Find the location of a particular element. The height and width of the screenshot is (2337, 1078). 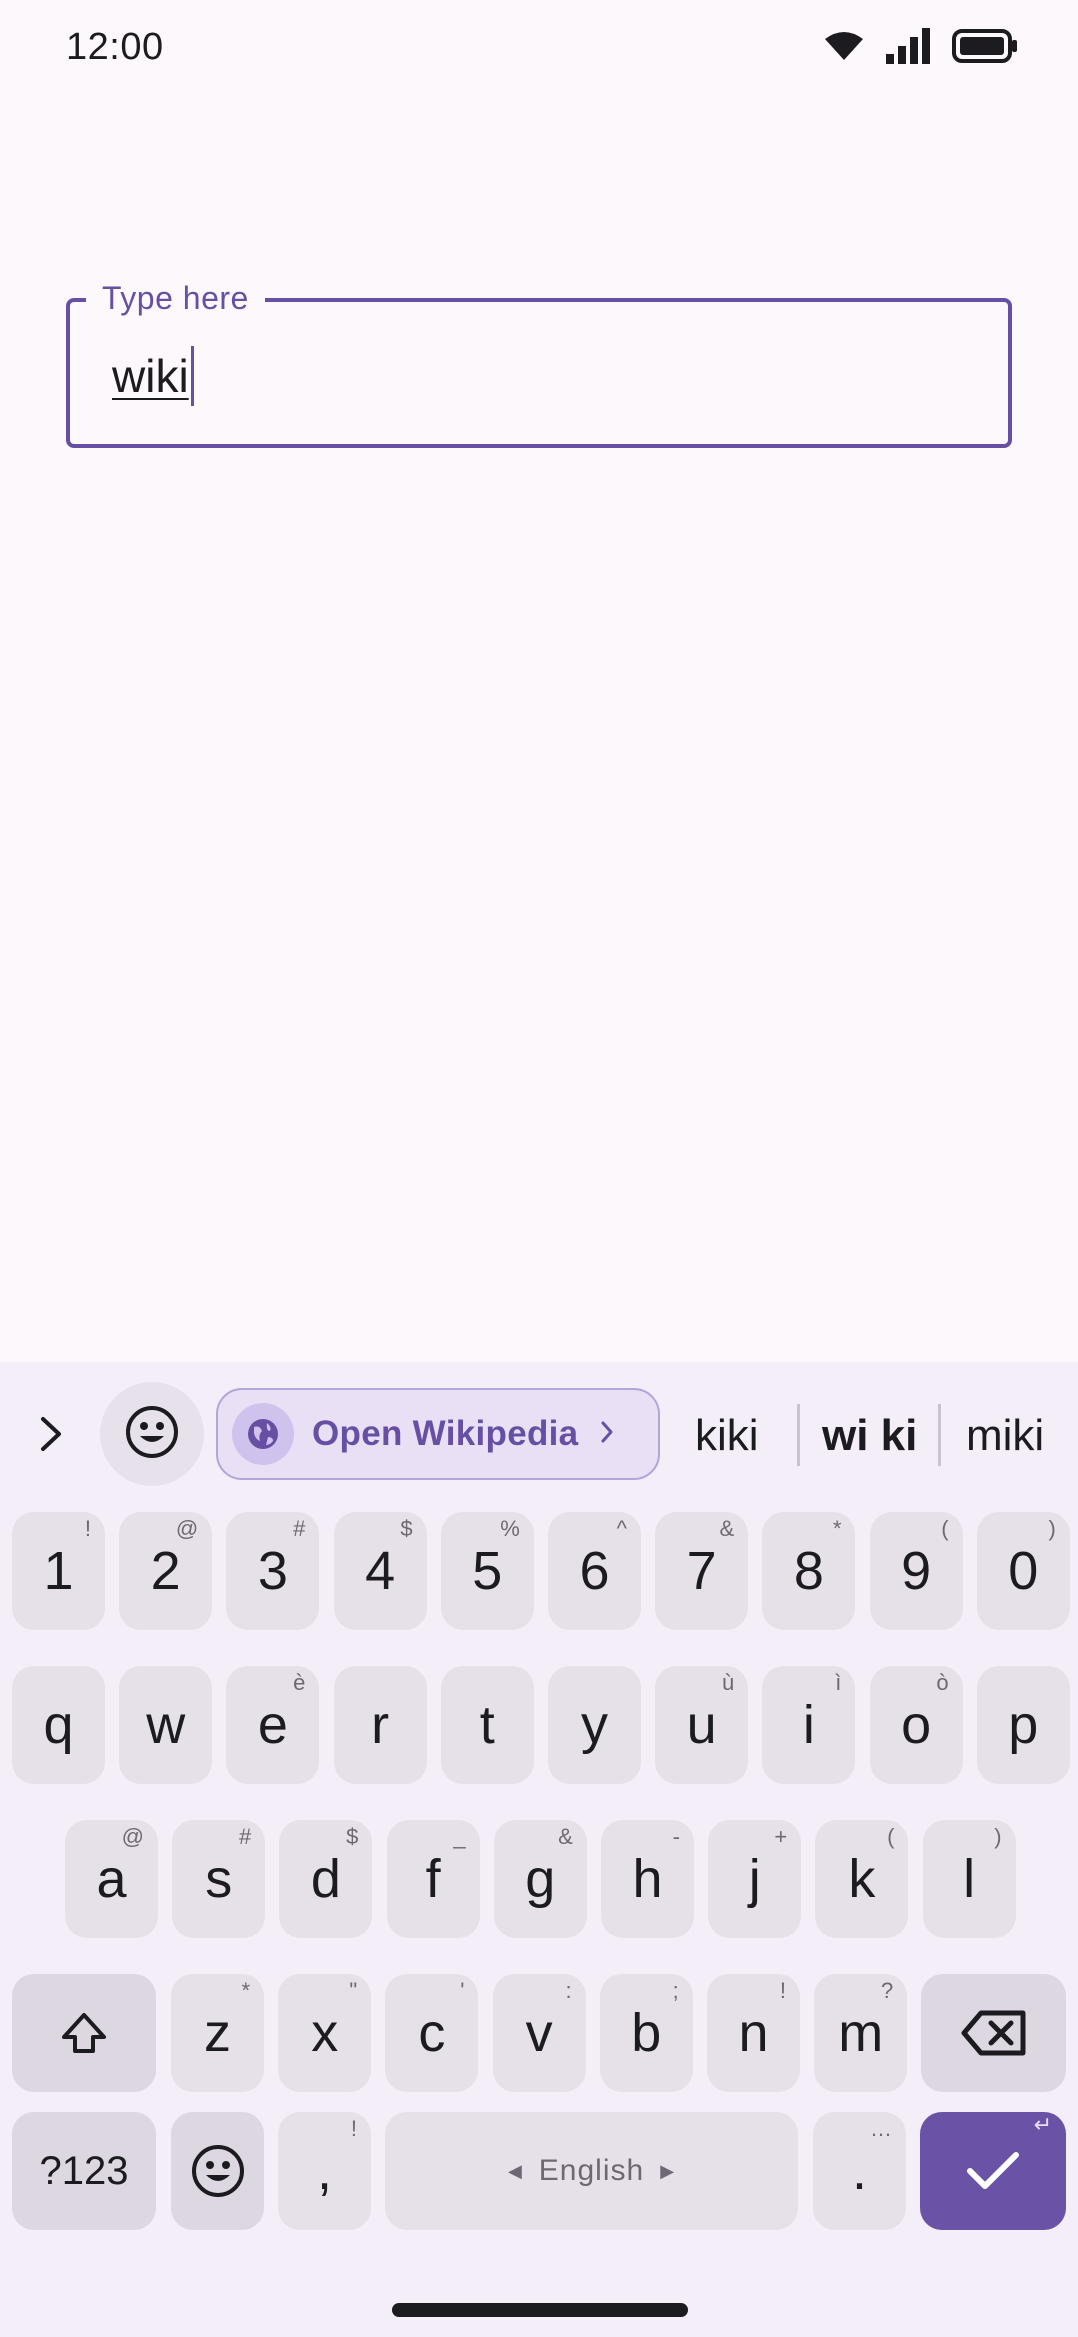

key-j: j + is located at coordinates (755, 1879).